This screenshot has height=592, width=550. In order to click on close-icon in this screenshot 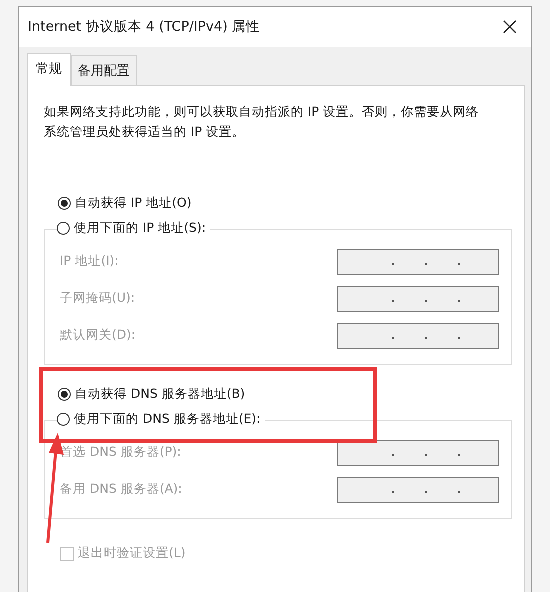, I will do `click(510, 27)`.